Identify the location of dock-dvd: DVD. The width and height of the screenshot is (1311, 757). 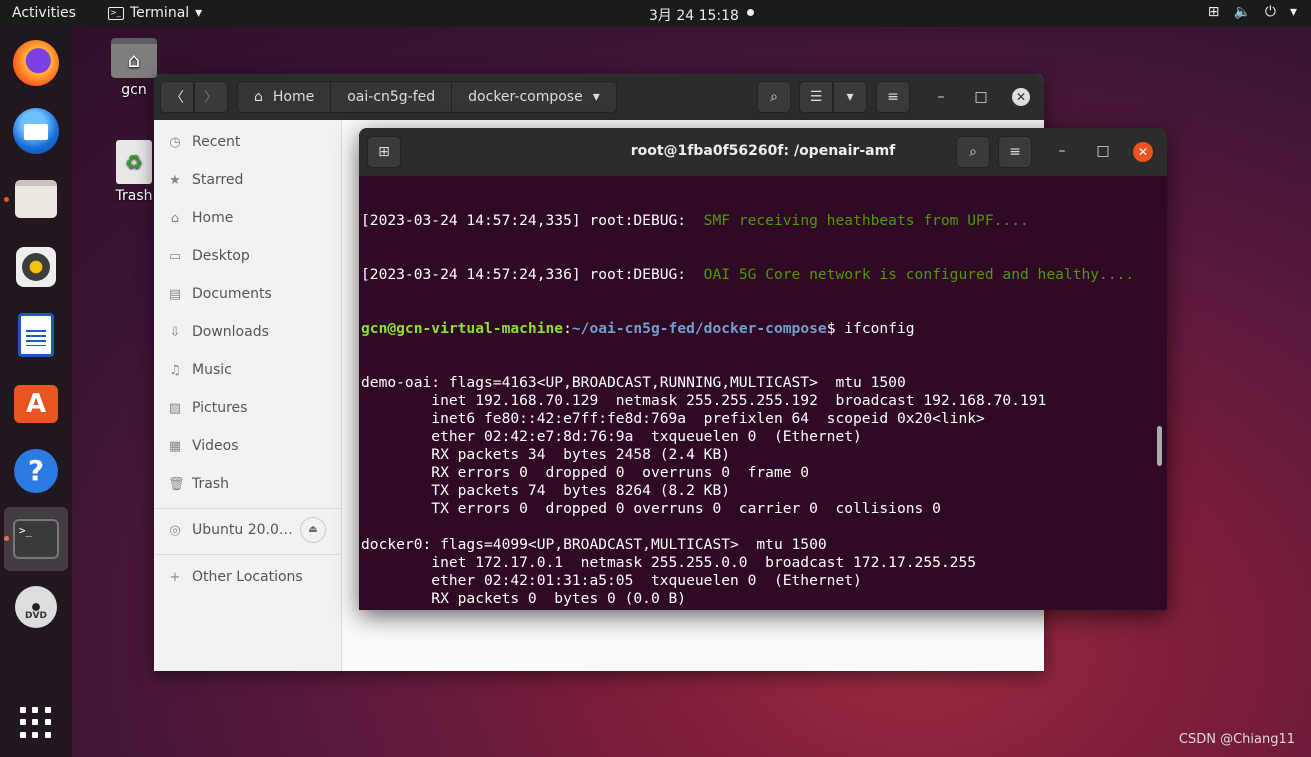
(36, 607).